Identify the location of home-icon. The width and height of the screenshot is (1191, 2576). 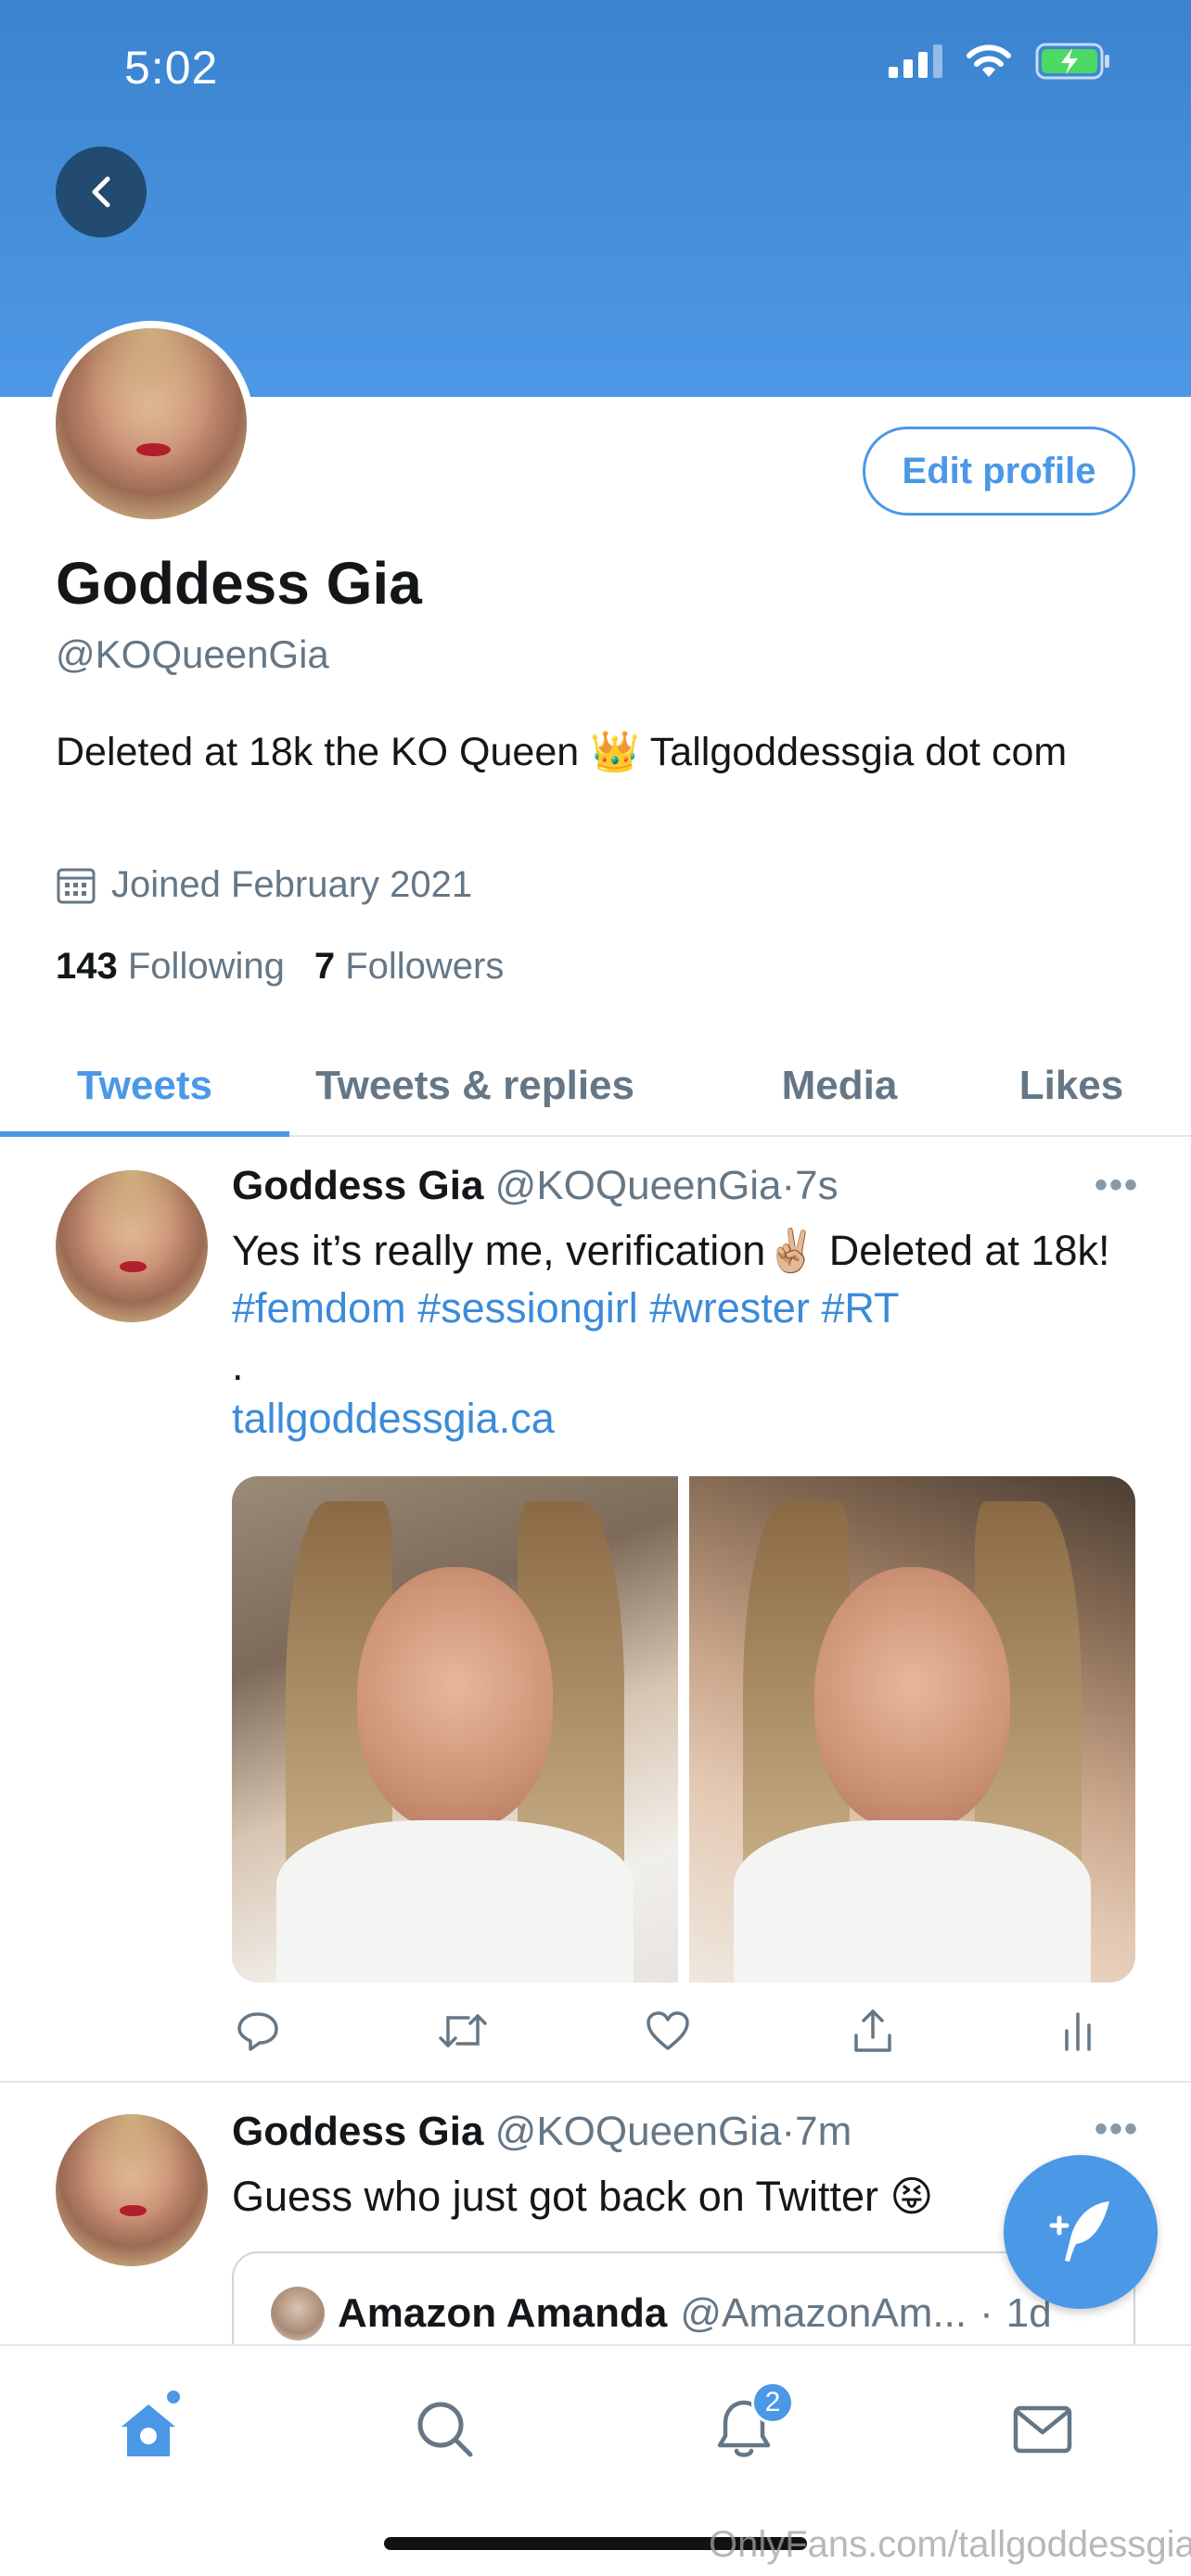
(148, 2430).